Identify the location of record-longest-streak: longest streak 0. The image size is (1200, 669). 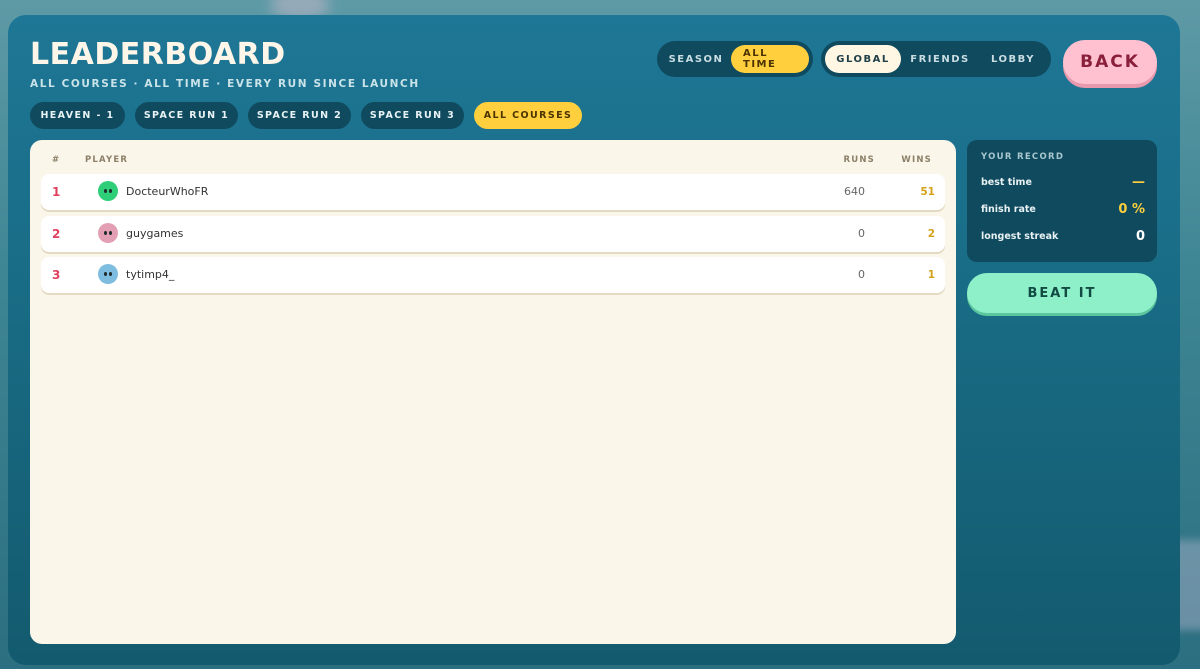
(1063, 237).